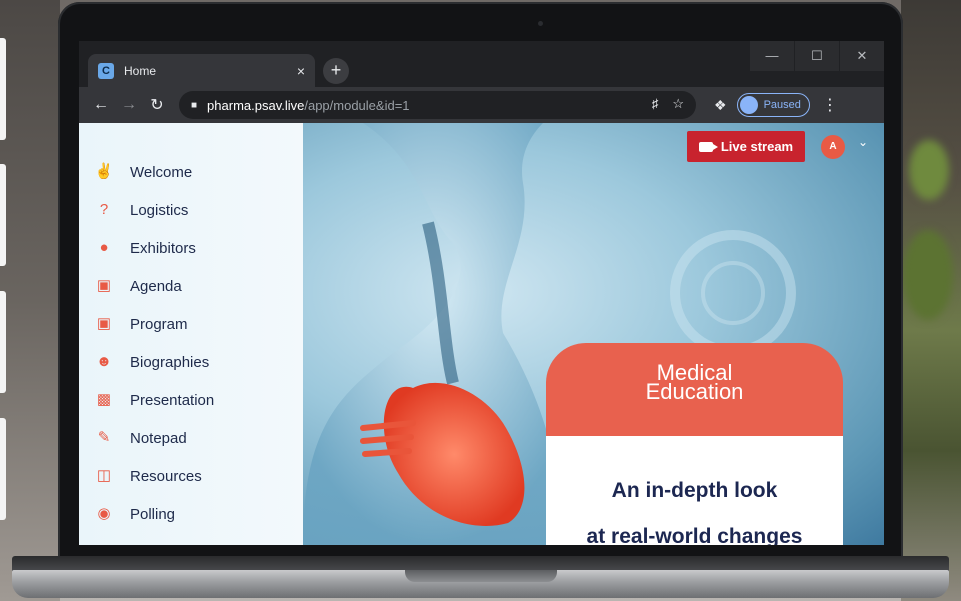  I want to click on close-window-button: ✕, so click(862, 56).